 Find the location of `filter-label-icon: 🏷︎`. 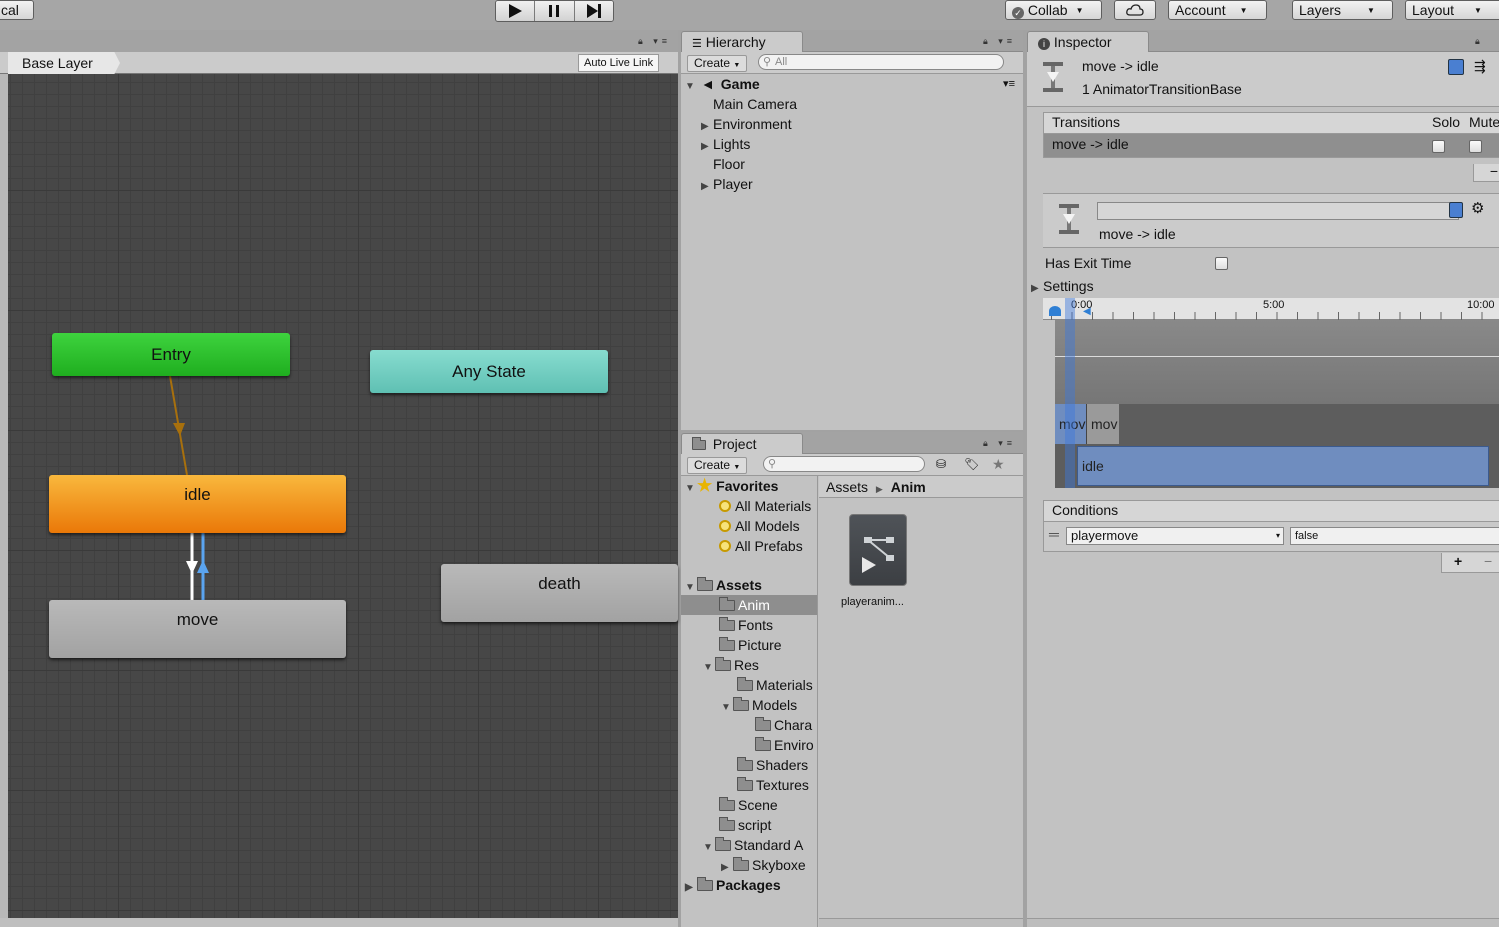

filter-label-icon: 🏷︎ is located at coordinates (971, 464).